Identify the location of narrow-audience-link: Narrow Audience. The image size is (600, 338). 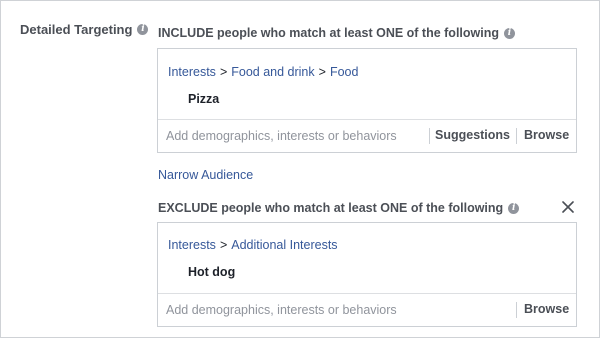
(205, 175).